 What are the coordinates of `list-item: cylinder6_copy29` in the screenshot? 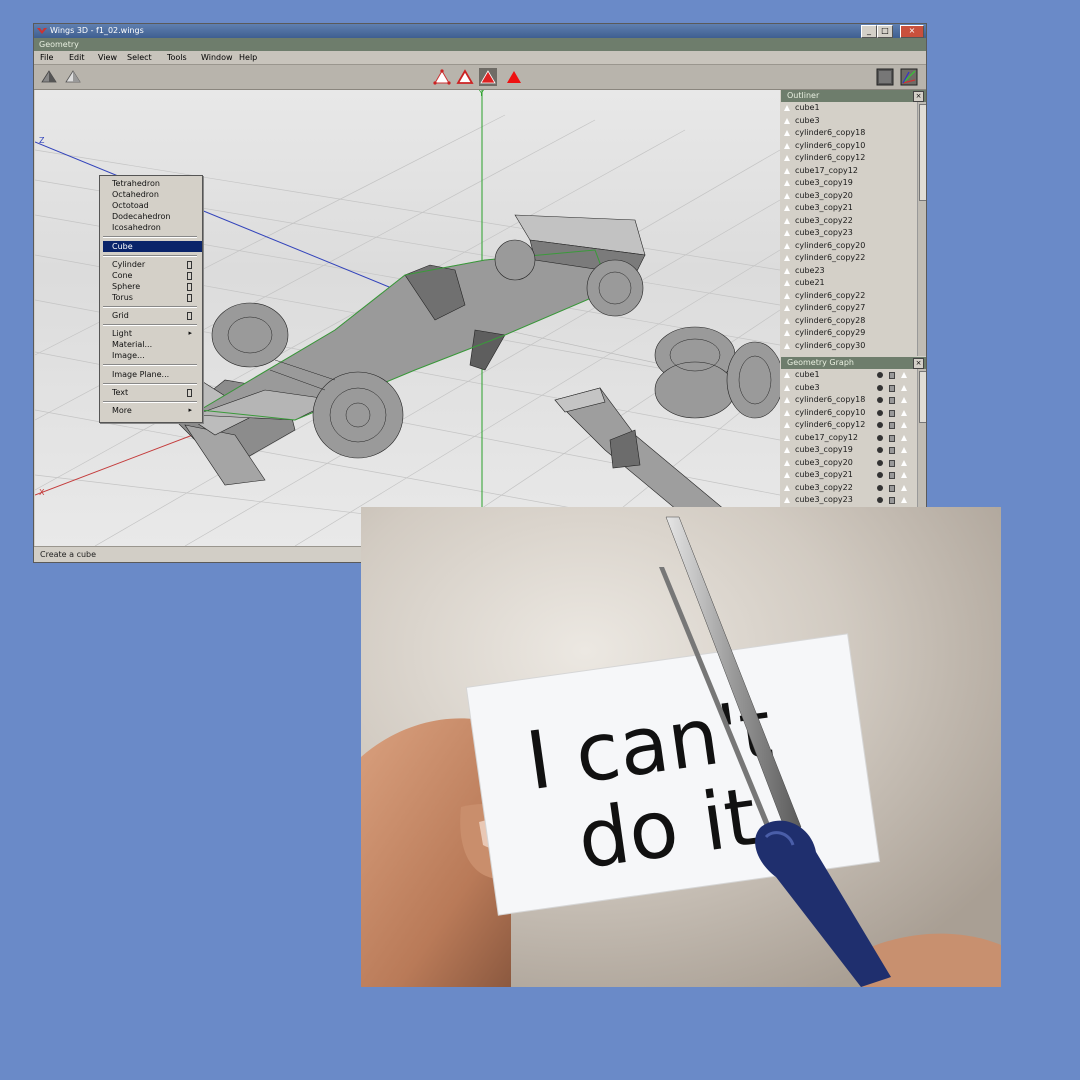 It's located at (849, 333).